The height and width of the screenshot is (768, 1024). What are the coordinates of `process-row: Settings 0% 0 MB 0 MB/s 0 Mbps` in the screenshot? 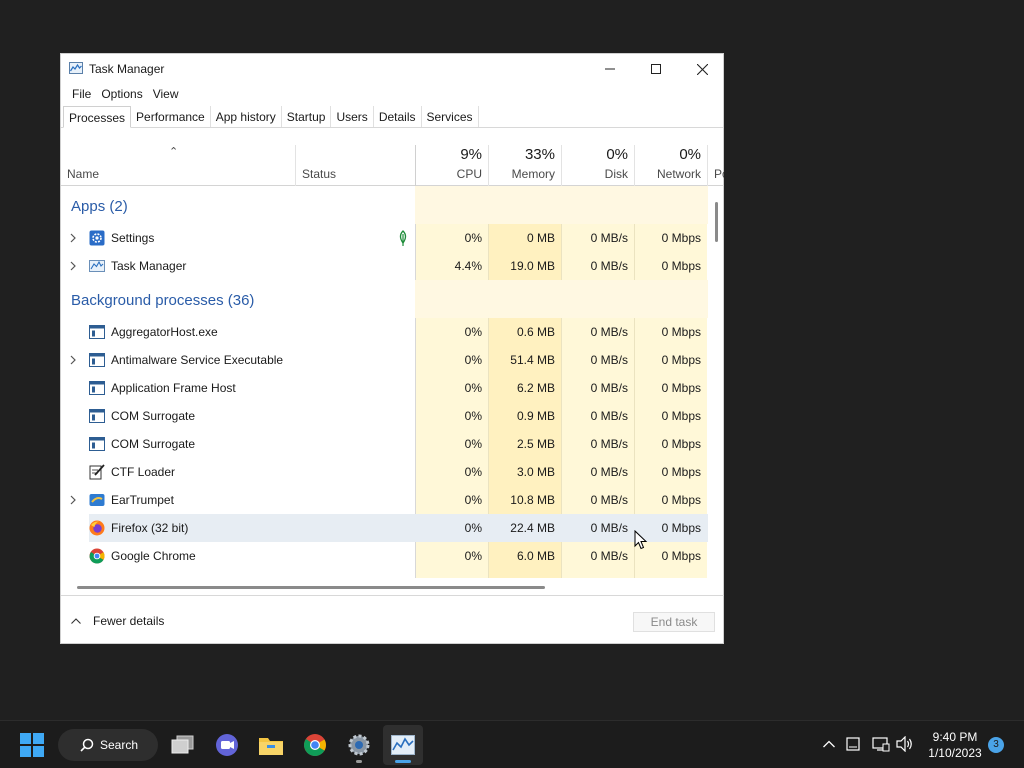 It's located at (384, 238).